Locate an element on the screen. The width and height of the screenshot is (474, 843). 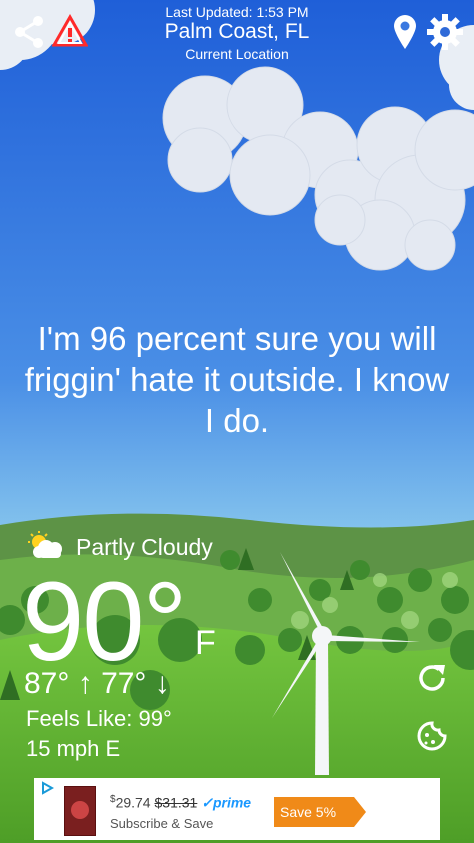
refresh-icon is located at coordinates (432, 678).